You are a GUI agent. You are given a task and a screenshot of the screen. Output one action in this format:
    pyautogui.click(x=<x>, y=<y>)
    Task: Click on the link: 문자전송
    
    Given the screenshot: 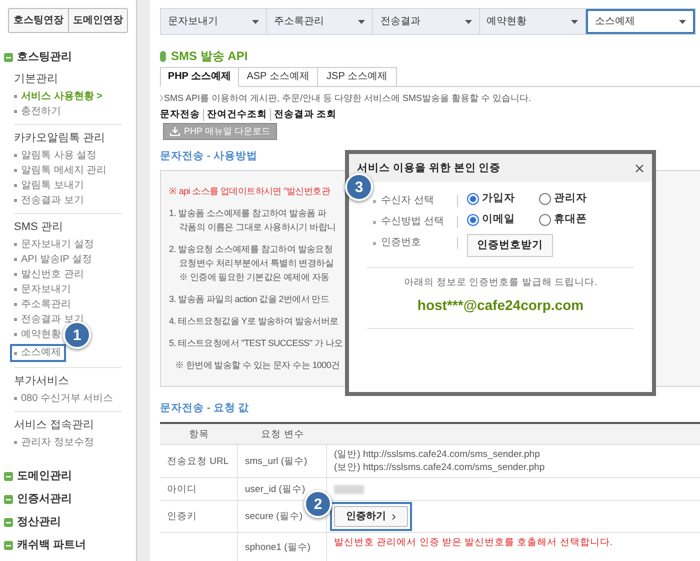 What is the action you would take?
    pyautogui.click(x=180, y=115)
    